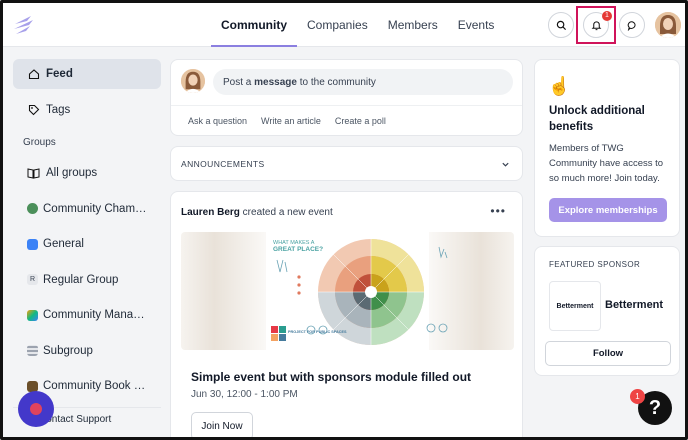 Image resolution: width=688 pixels, height=440 pixels. Describe the element at coordinates (32, 208) in the screenshot. I see `globe-icon` at that location.